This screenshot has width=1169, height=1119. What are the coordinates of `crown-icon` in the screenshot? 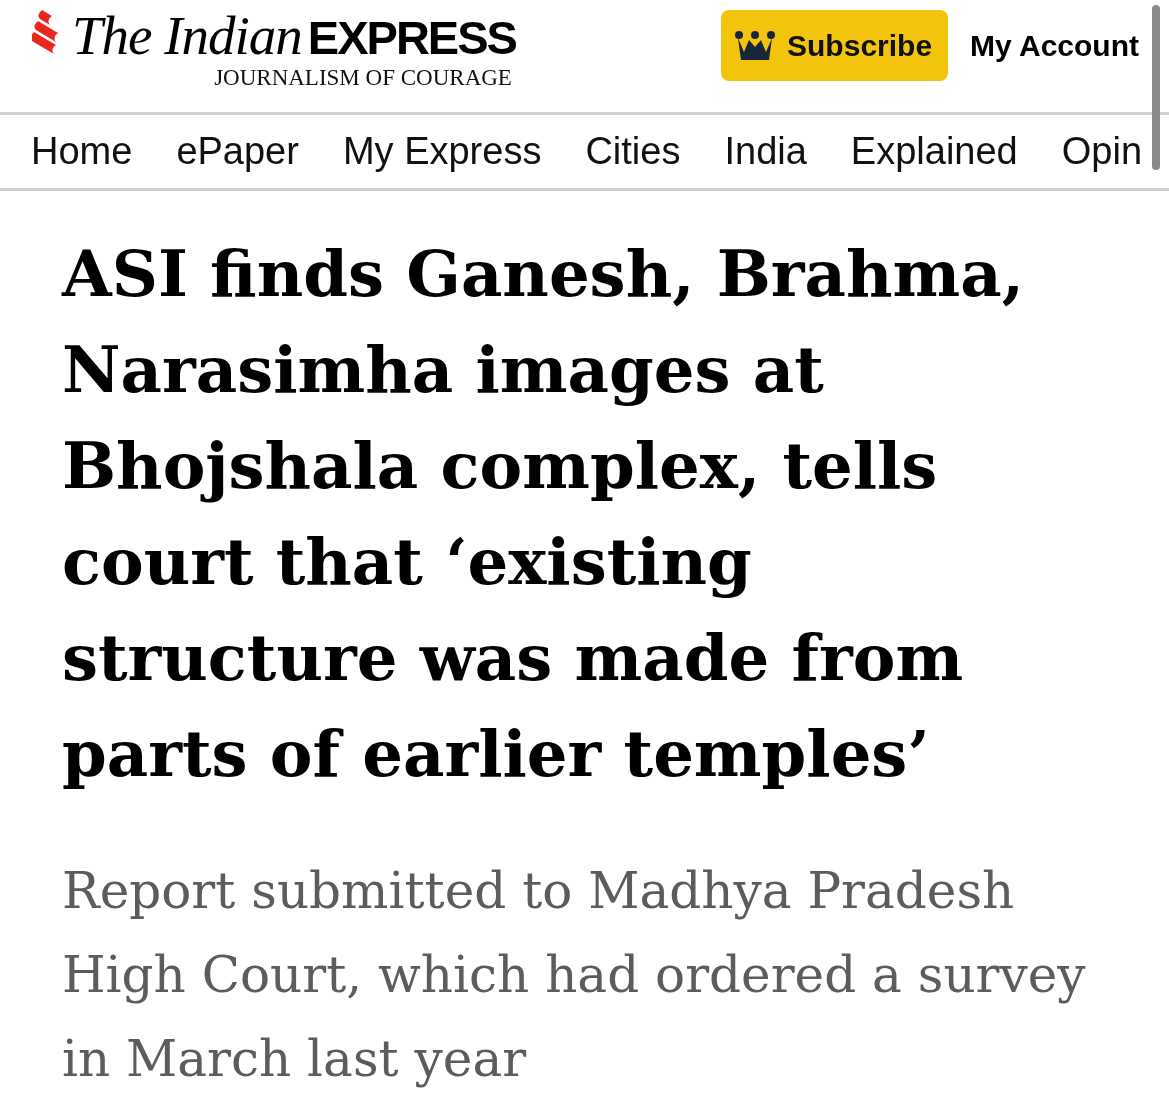 It's located at (755, 45).